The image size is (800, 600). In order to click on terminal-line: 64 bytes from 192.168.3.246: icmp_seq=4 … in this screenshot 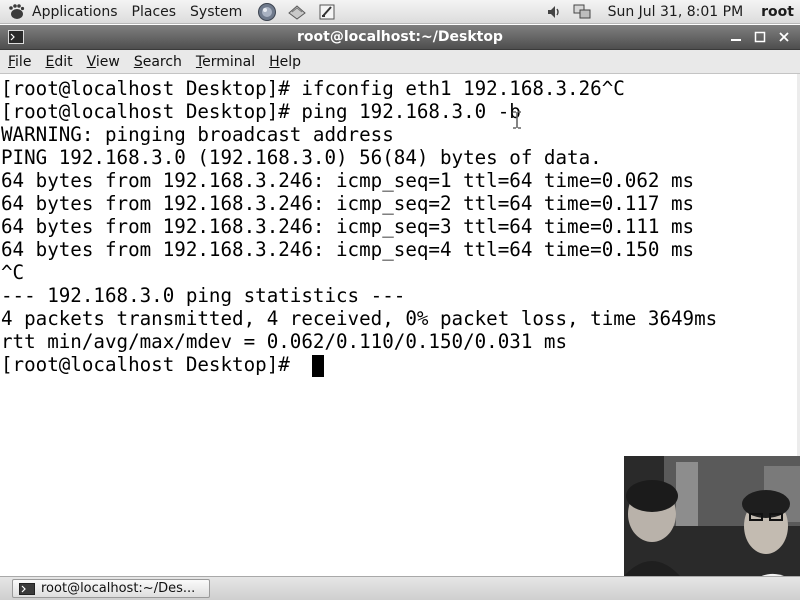, I will do `click(348, 249)`.